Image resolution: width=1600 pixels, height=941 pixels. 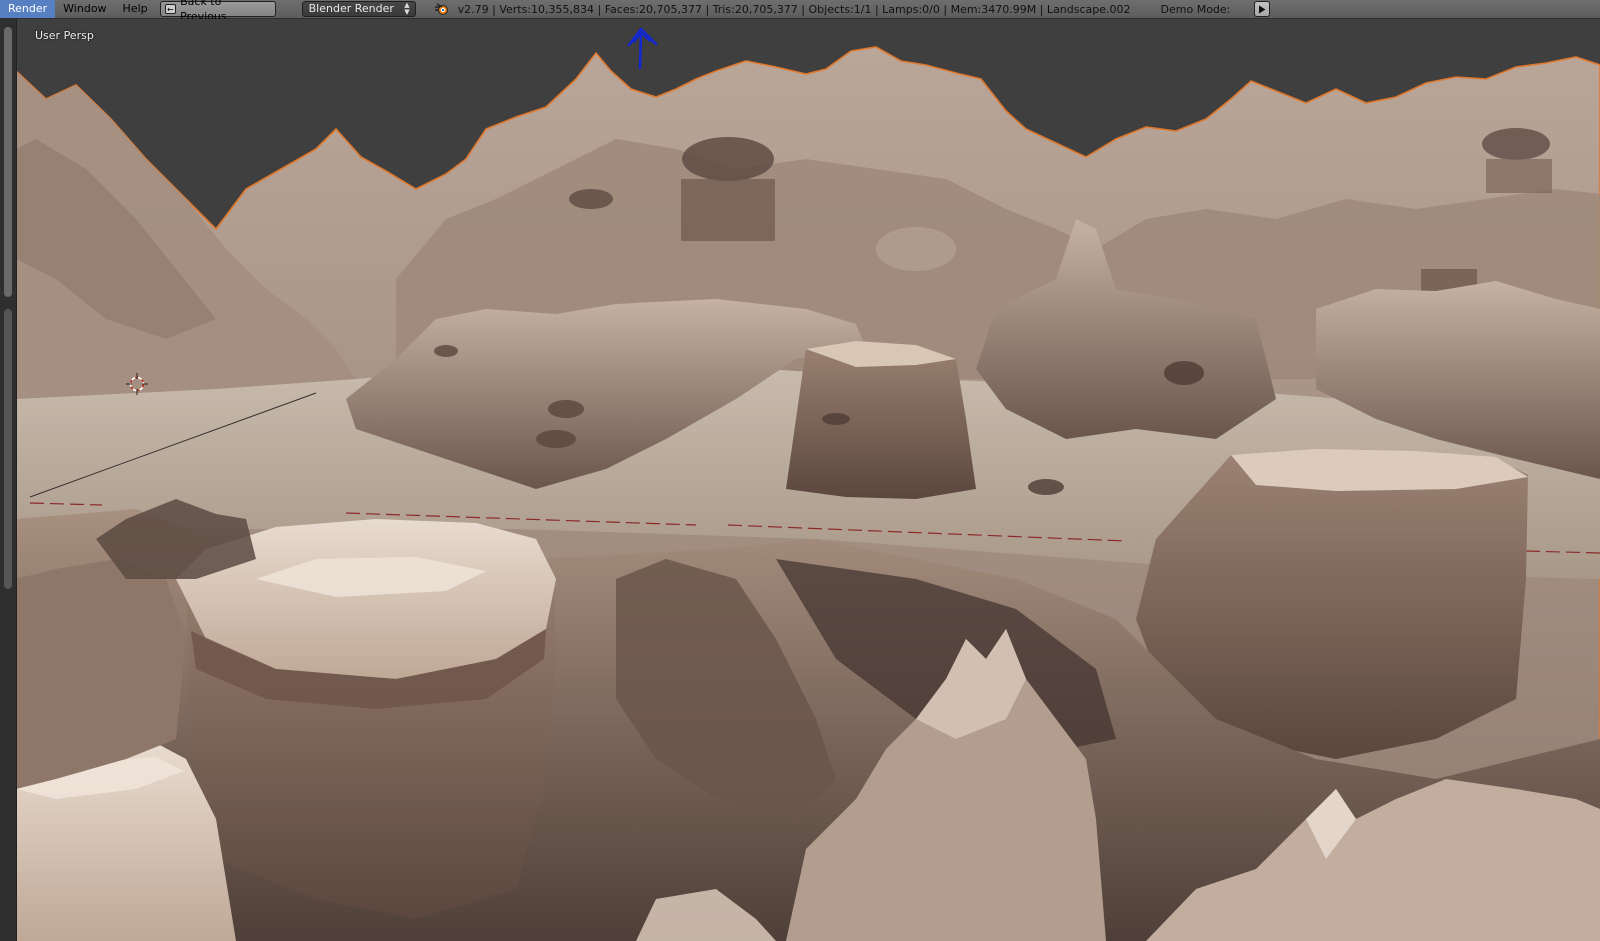 I want to click on render-engine-value: Blender Render, so click(x=351, y=8).